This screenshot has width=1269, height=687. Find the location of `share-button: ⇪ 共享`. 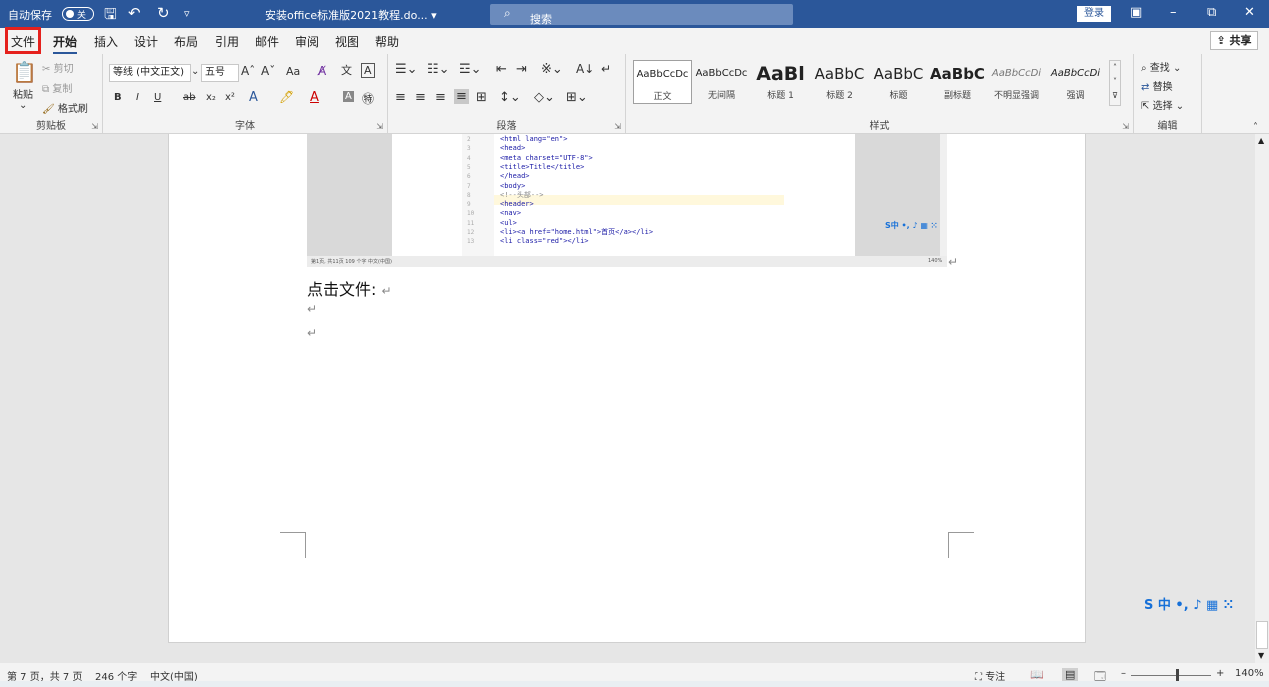

share-button: ⇪ 共享 is located at coordinates (1234, 40).